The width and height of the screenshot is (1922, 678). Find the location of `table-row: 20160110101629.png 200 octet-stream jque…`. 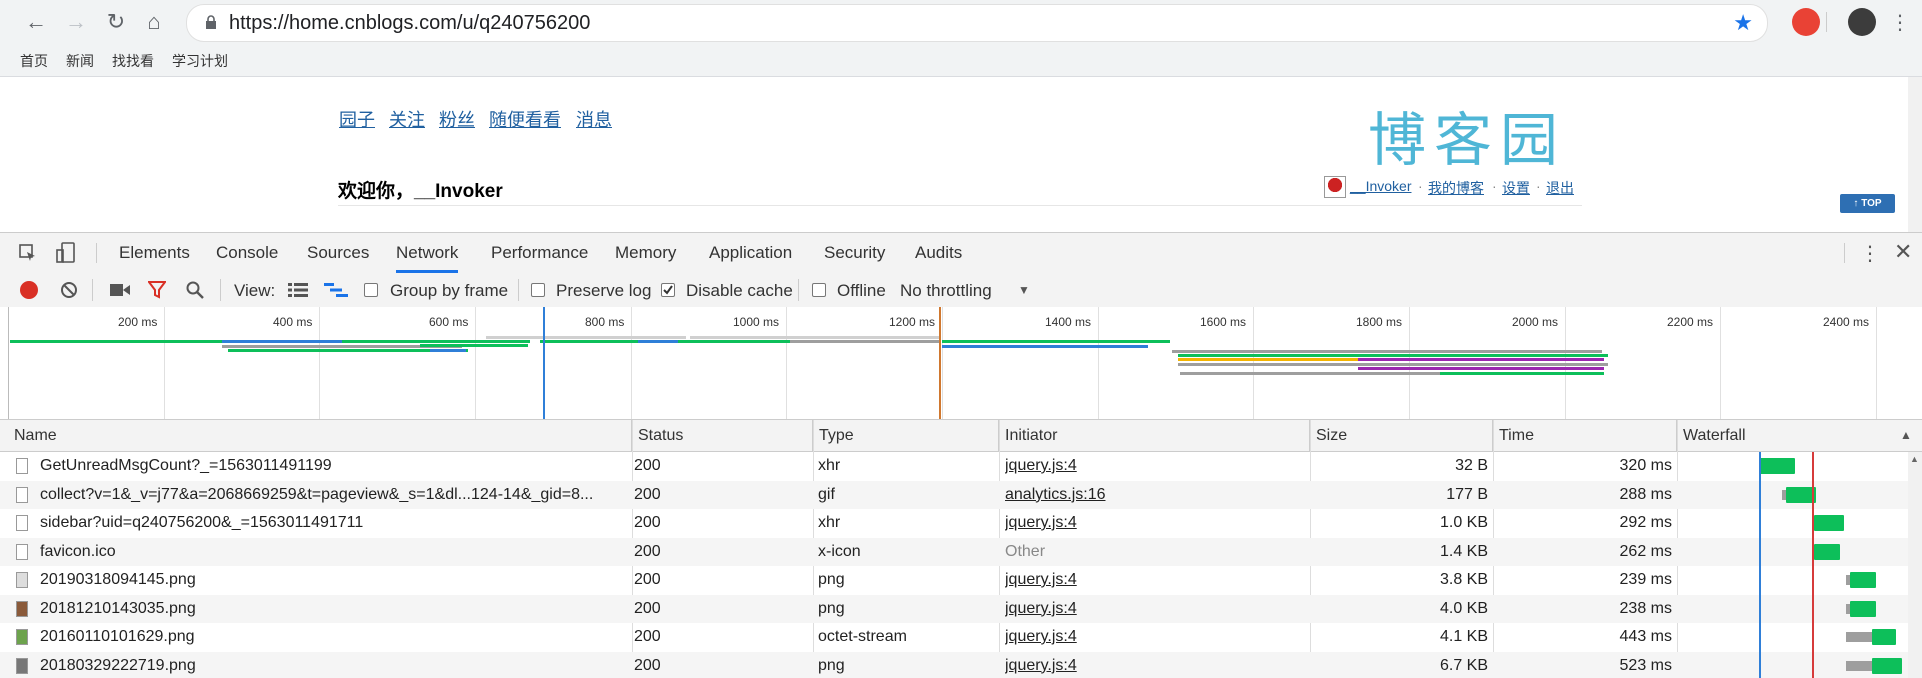

table-row: 20160110101629.png 200 octet-stream jque… is located at coordinates (961, 637).